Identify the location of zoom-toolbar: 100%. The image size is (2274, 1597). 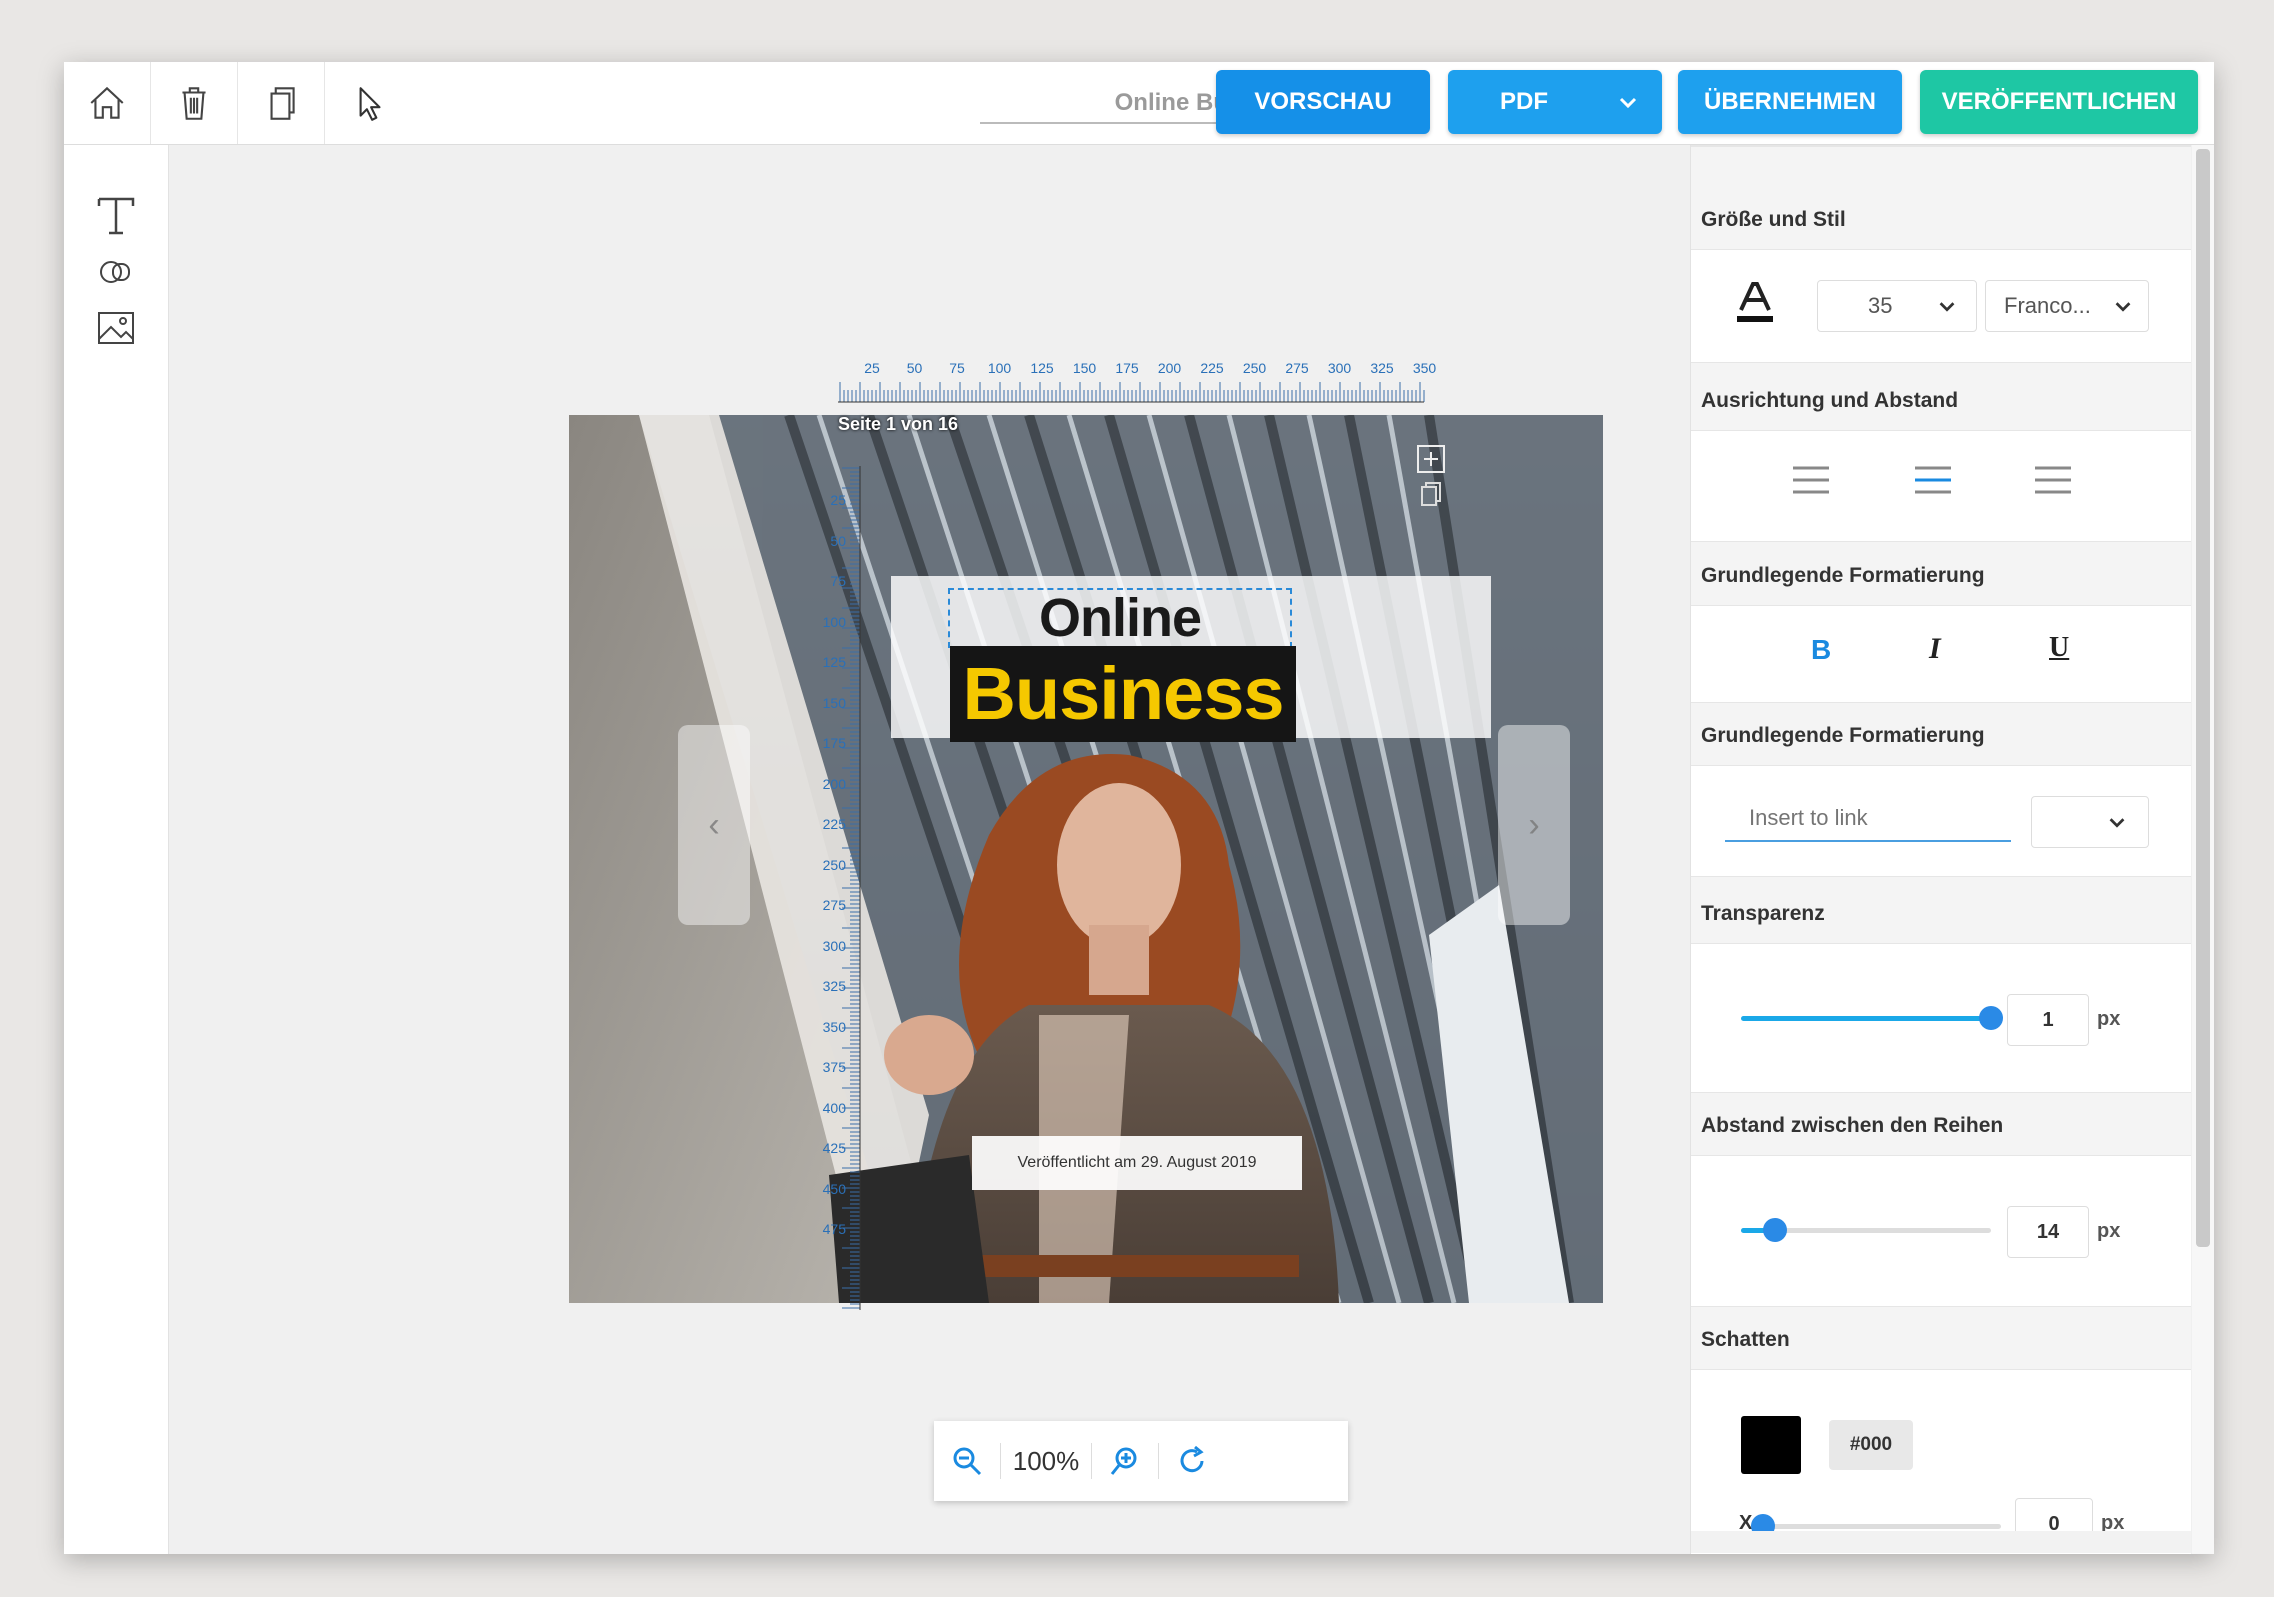
(1141, 1461).